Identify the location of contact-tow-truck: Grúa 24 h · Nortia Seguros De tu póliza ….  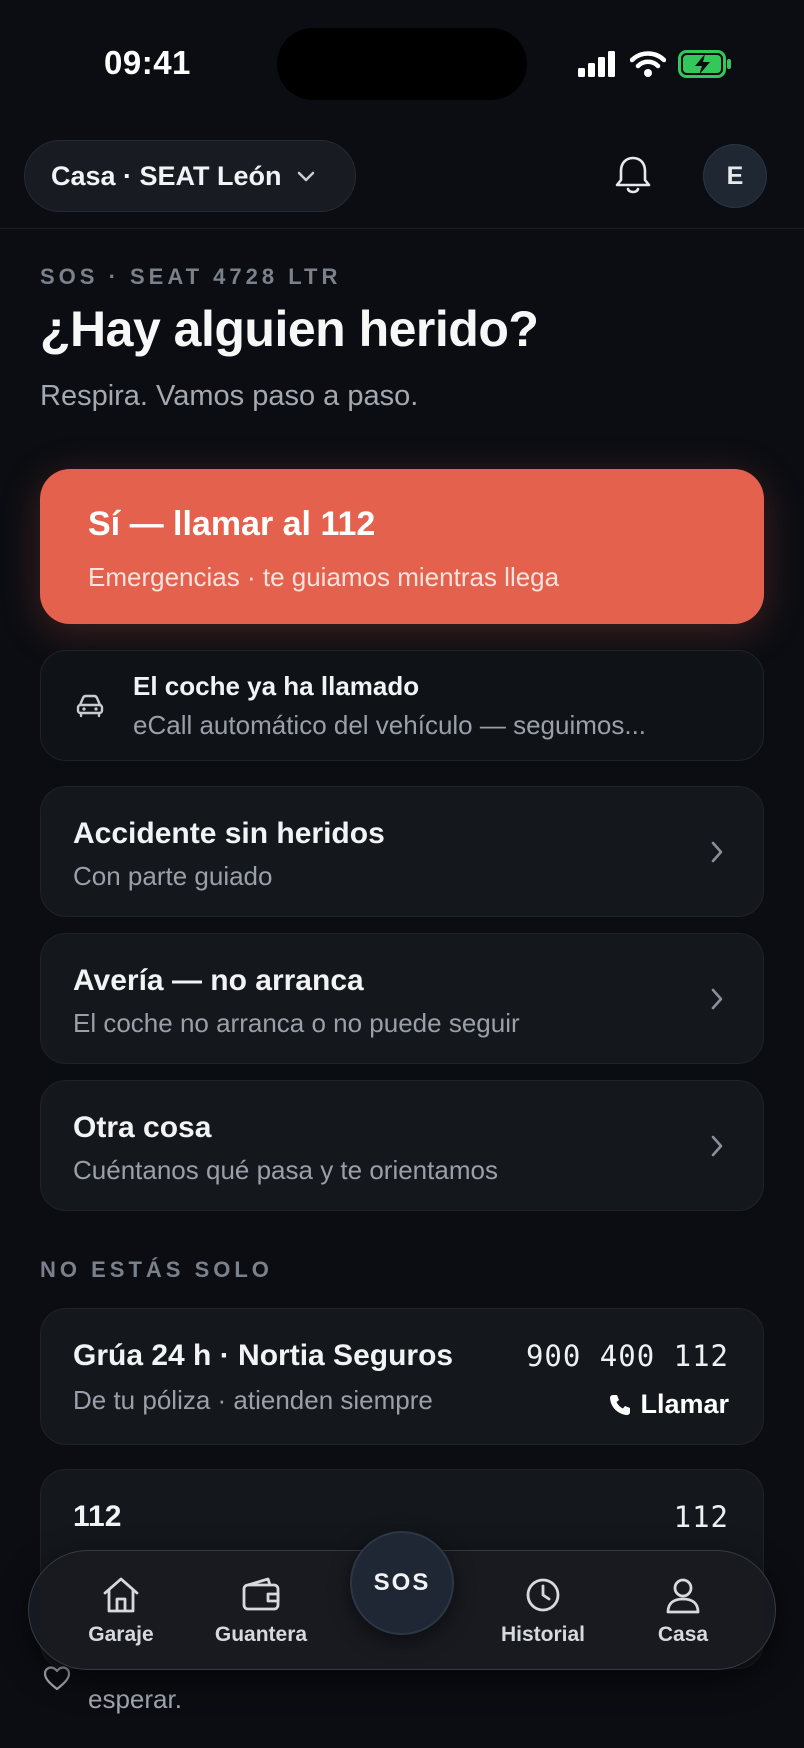
(402, 1376).